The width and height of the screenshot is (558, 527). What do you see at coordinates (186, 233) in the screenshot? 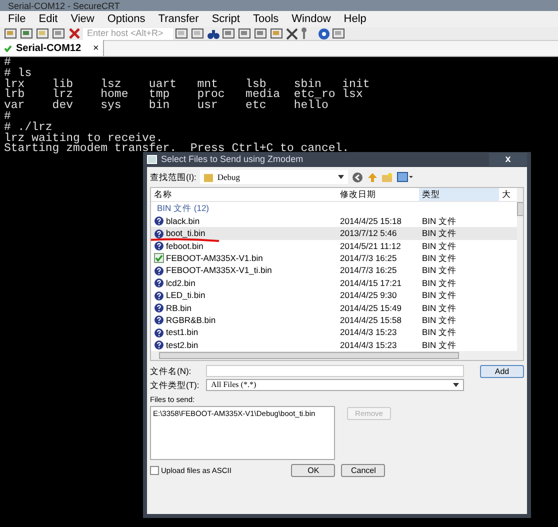
I see `file-name: boot_ti.bin` at bounding box center [186, 233].